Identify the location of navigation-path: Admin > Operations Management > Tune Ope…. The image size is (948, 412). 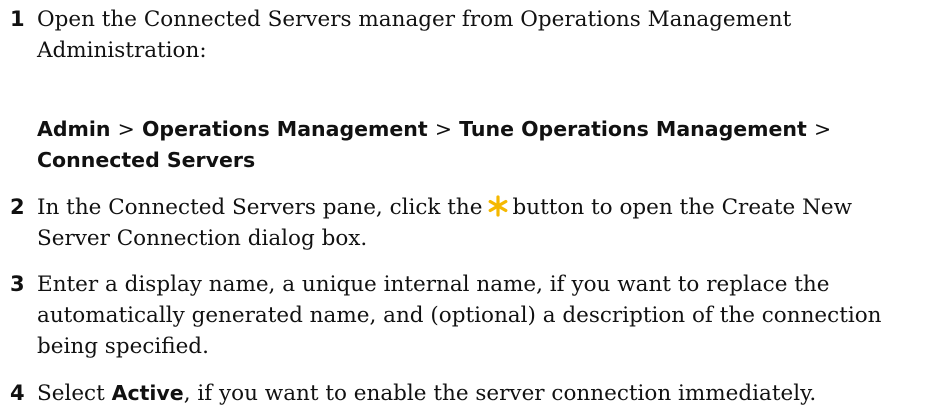
(487, 145).